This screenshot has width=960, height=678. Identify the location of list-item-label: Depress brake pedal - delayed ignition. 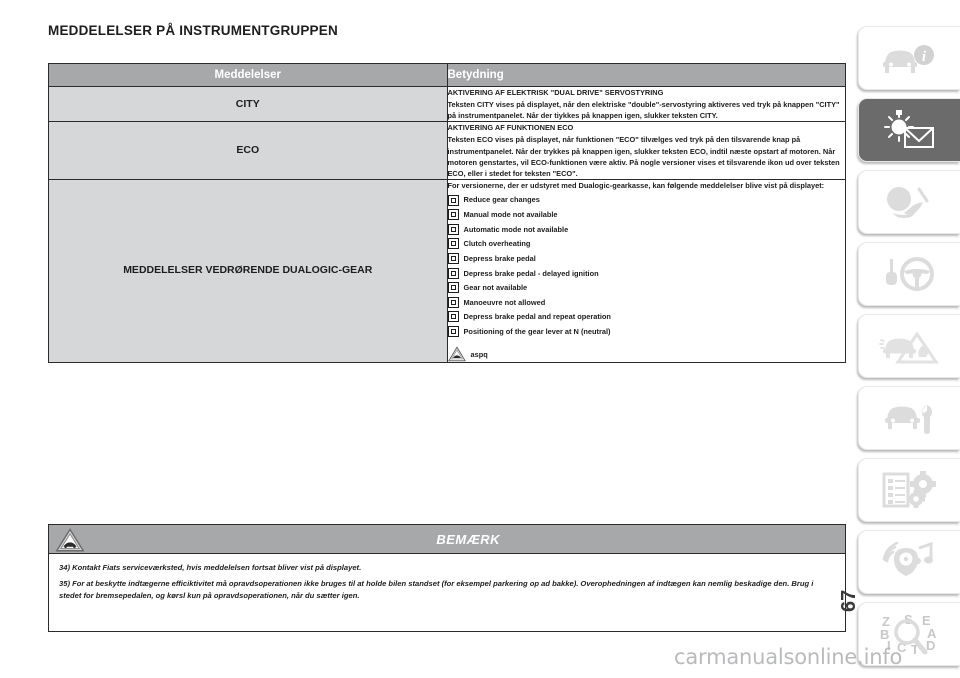
(531, 273).